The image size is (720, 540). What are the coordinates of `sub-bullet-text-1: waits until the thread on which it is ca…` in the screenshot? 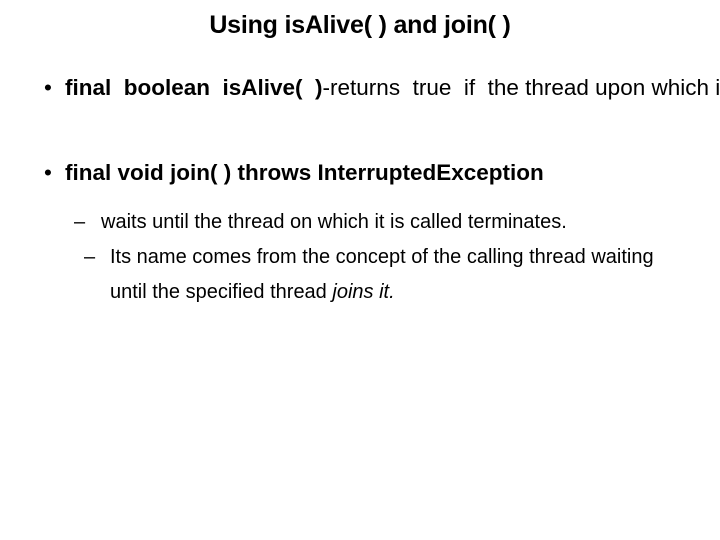 It's located at (334, 222).